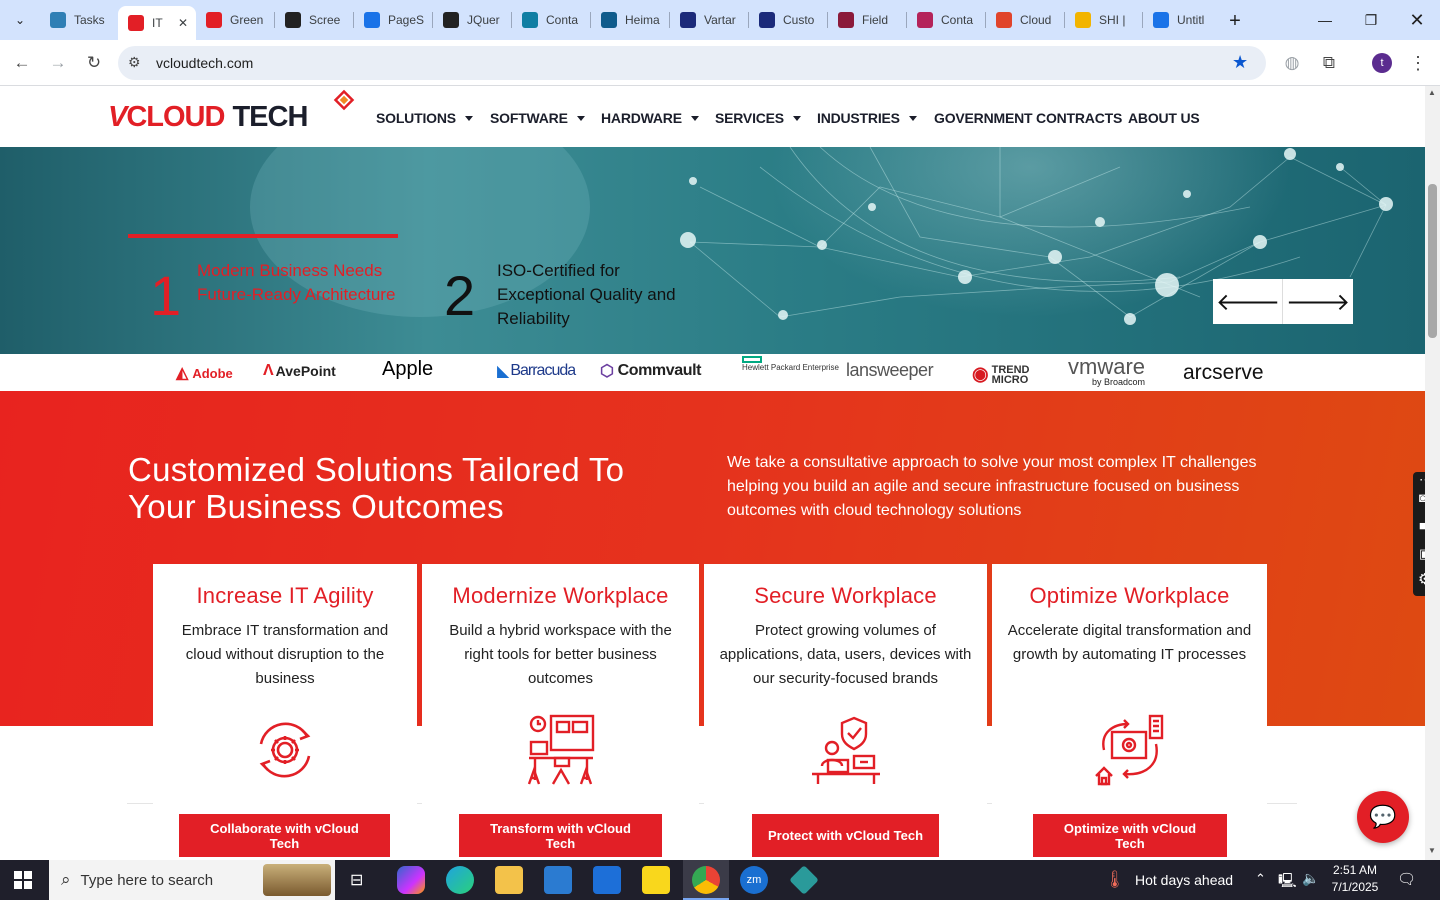  Describe the element at coordinates (551, 20) in the screenshot. I see `tab-6: Conta` at that location.